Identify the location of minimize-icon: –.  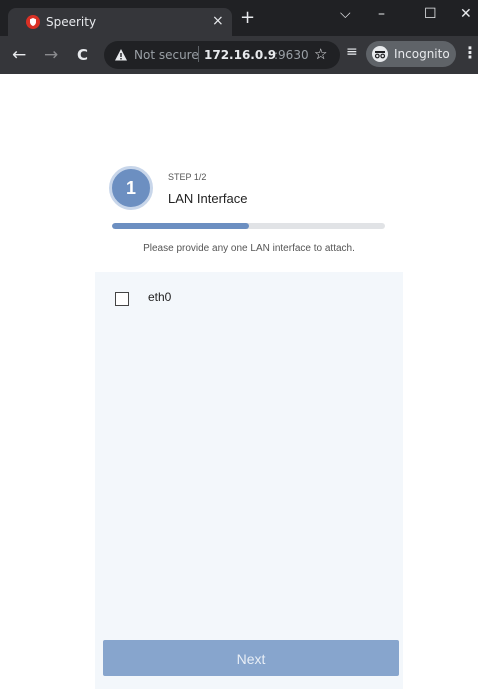
(381, 14).